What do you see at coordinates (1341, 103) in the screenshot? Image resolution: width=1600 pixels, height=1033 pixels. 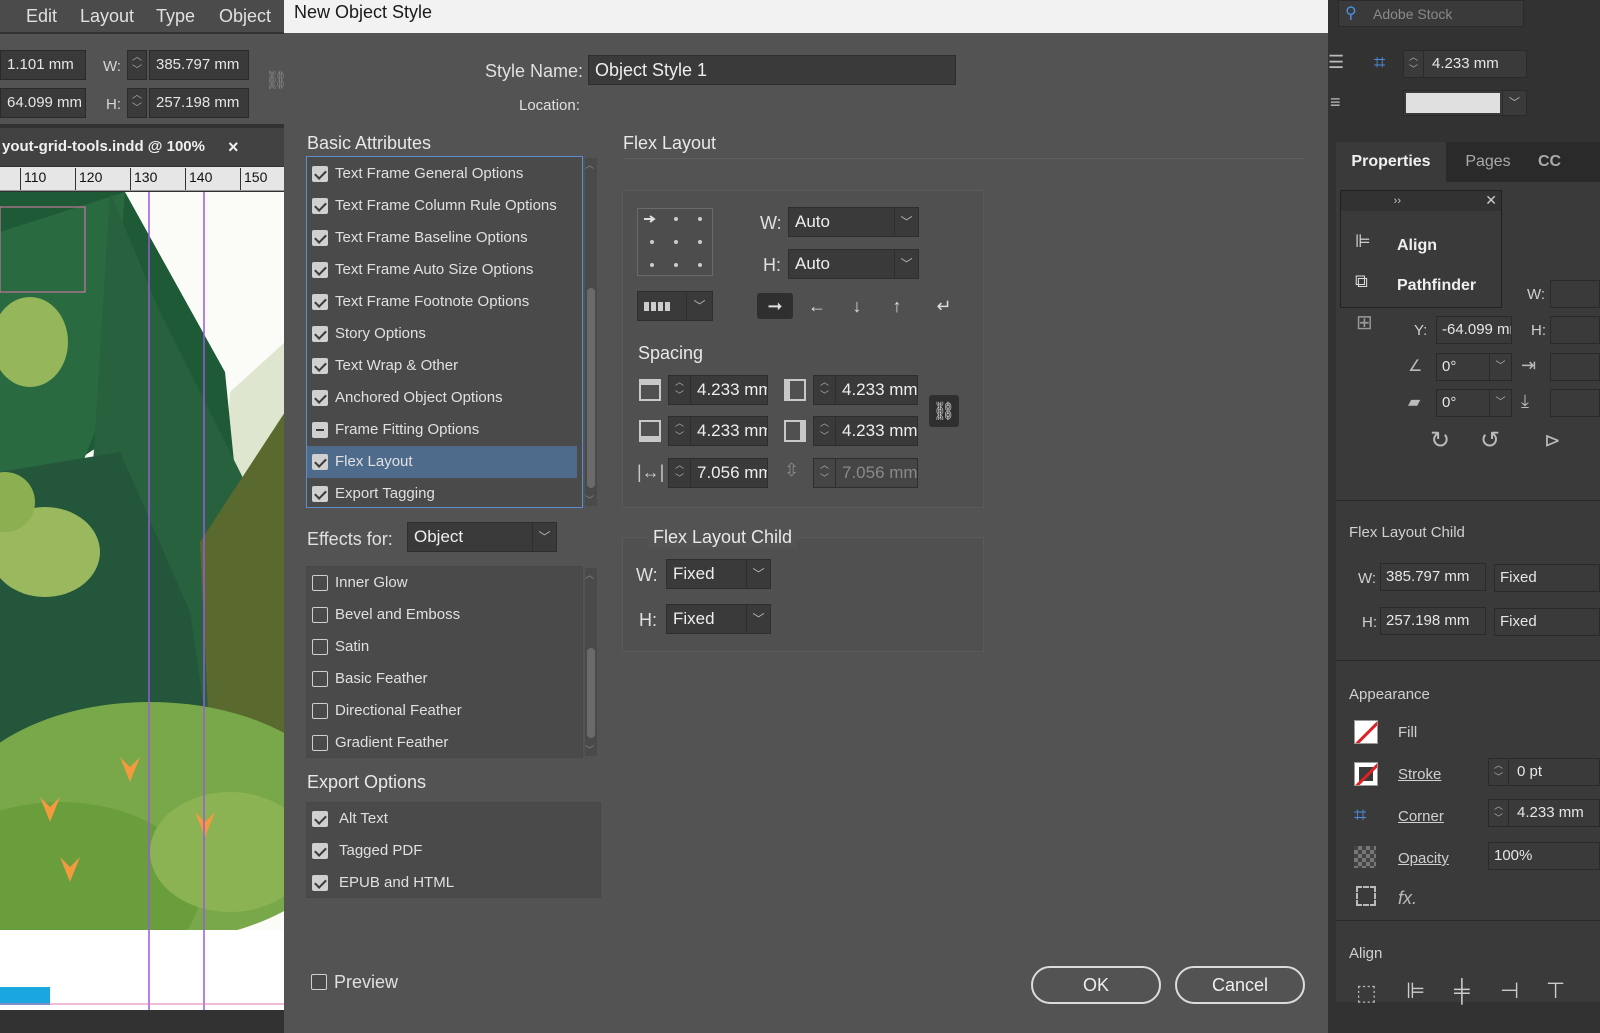 I see `align-list-icon: ≡` at bounding box center [1341, 103].